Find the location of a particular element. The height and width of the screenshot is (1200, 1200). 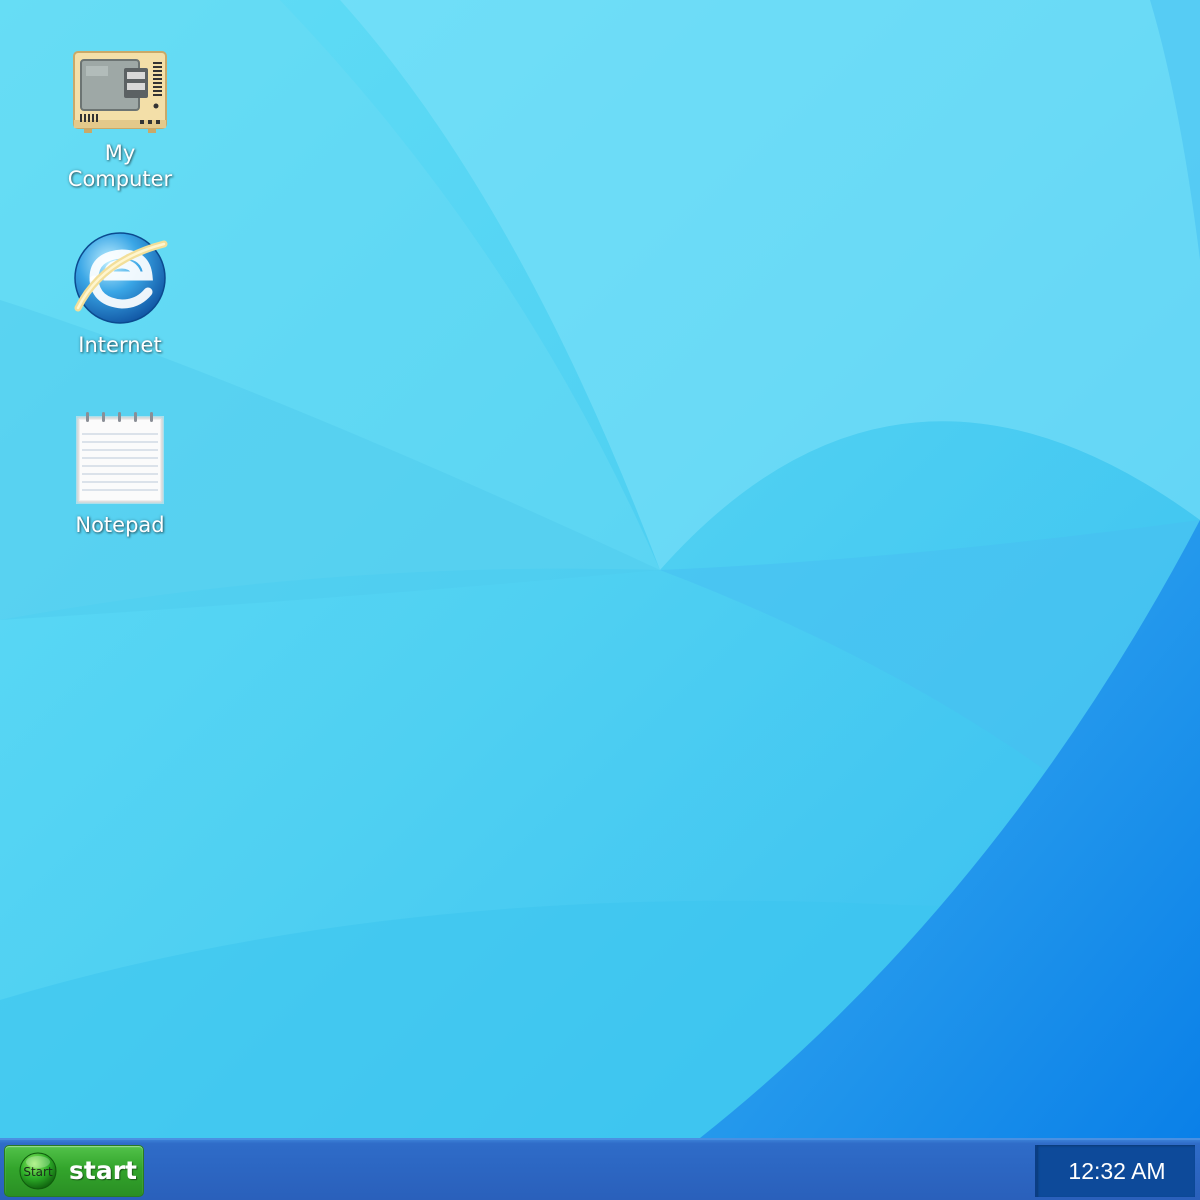

clock: 12:32 AM is located at coordinates (1117, 1171).